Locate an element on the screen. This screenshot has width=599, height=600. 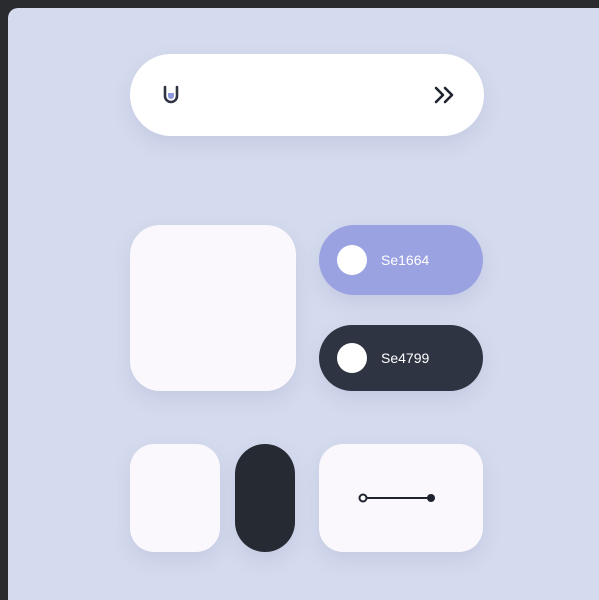
small-tile is located at coordinates (175, 498).